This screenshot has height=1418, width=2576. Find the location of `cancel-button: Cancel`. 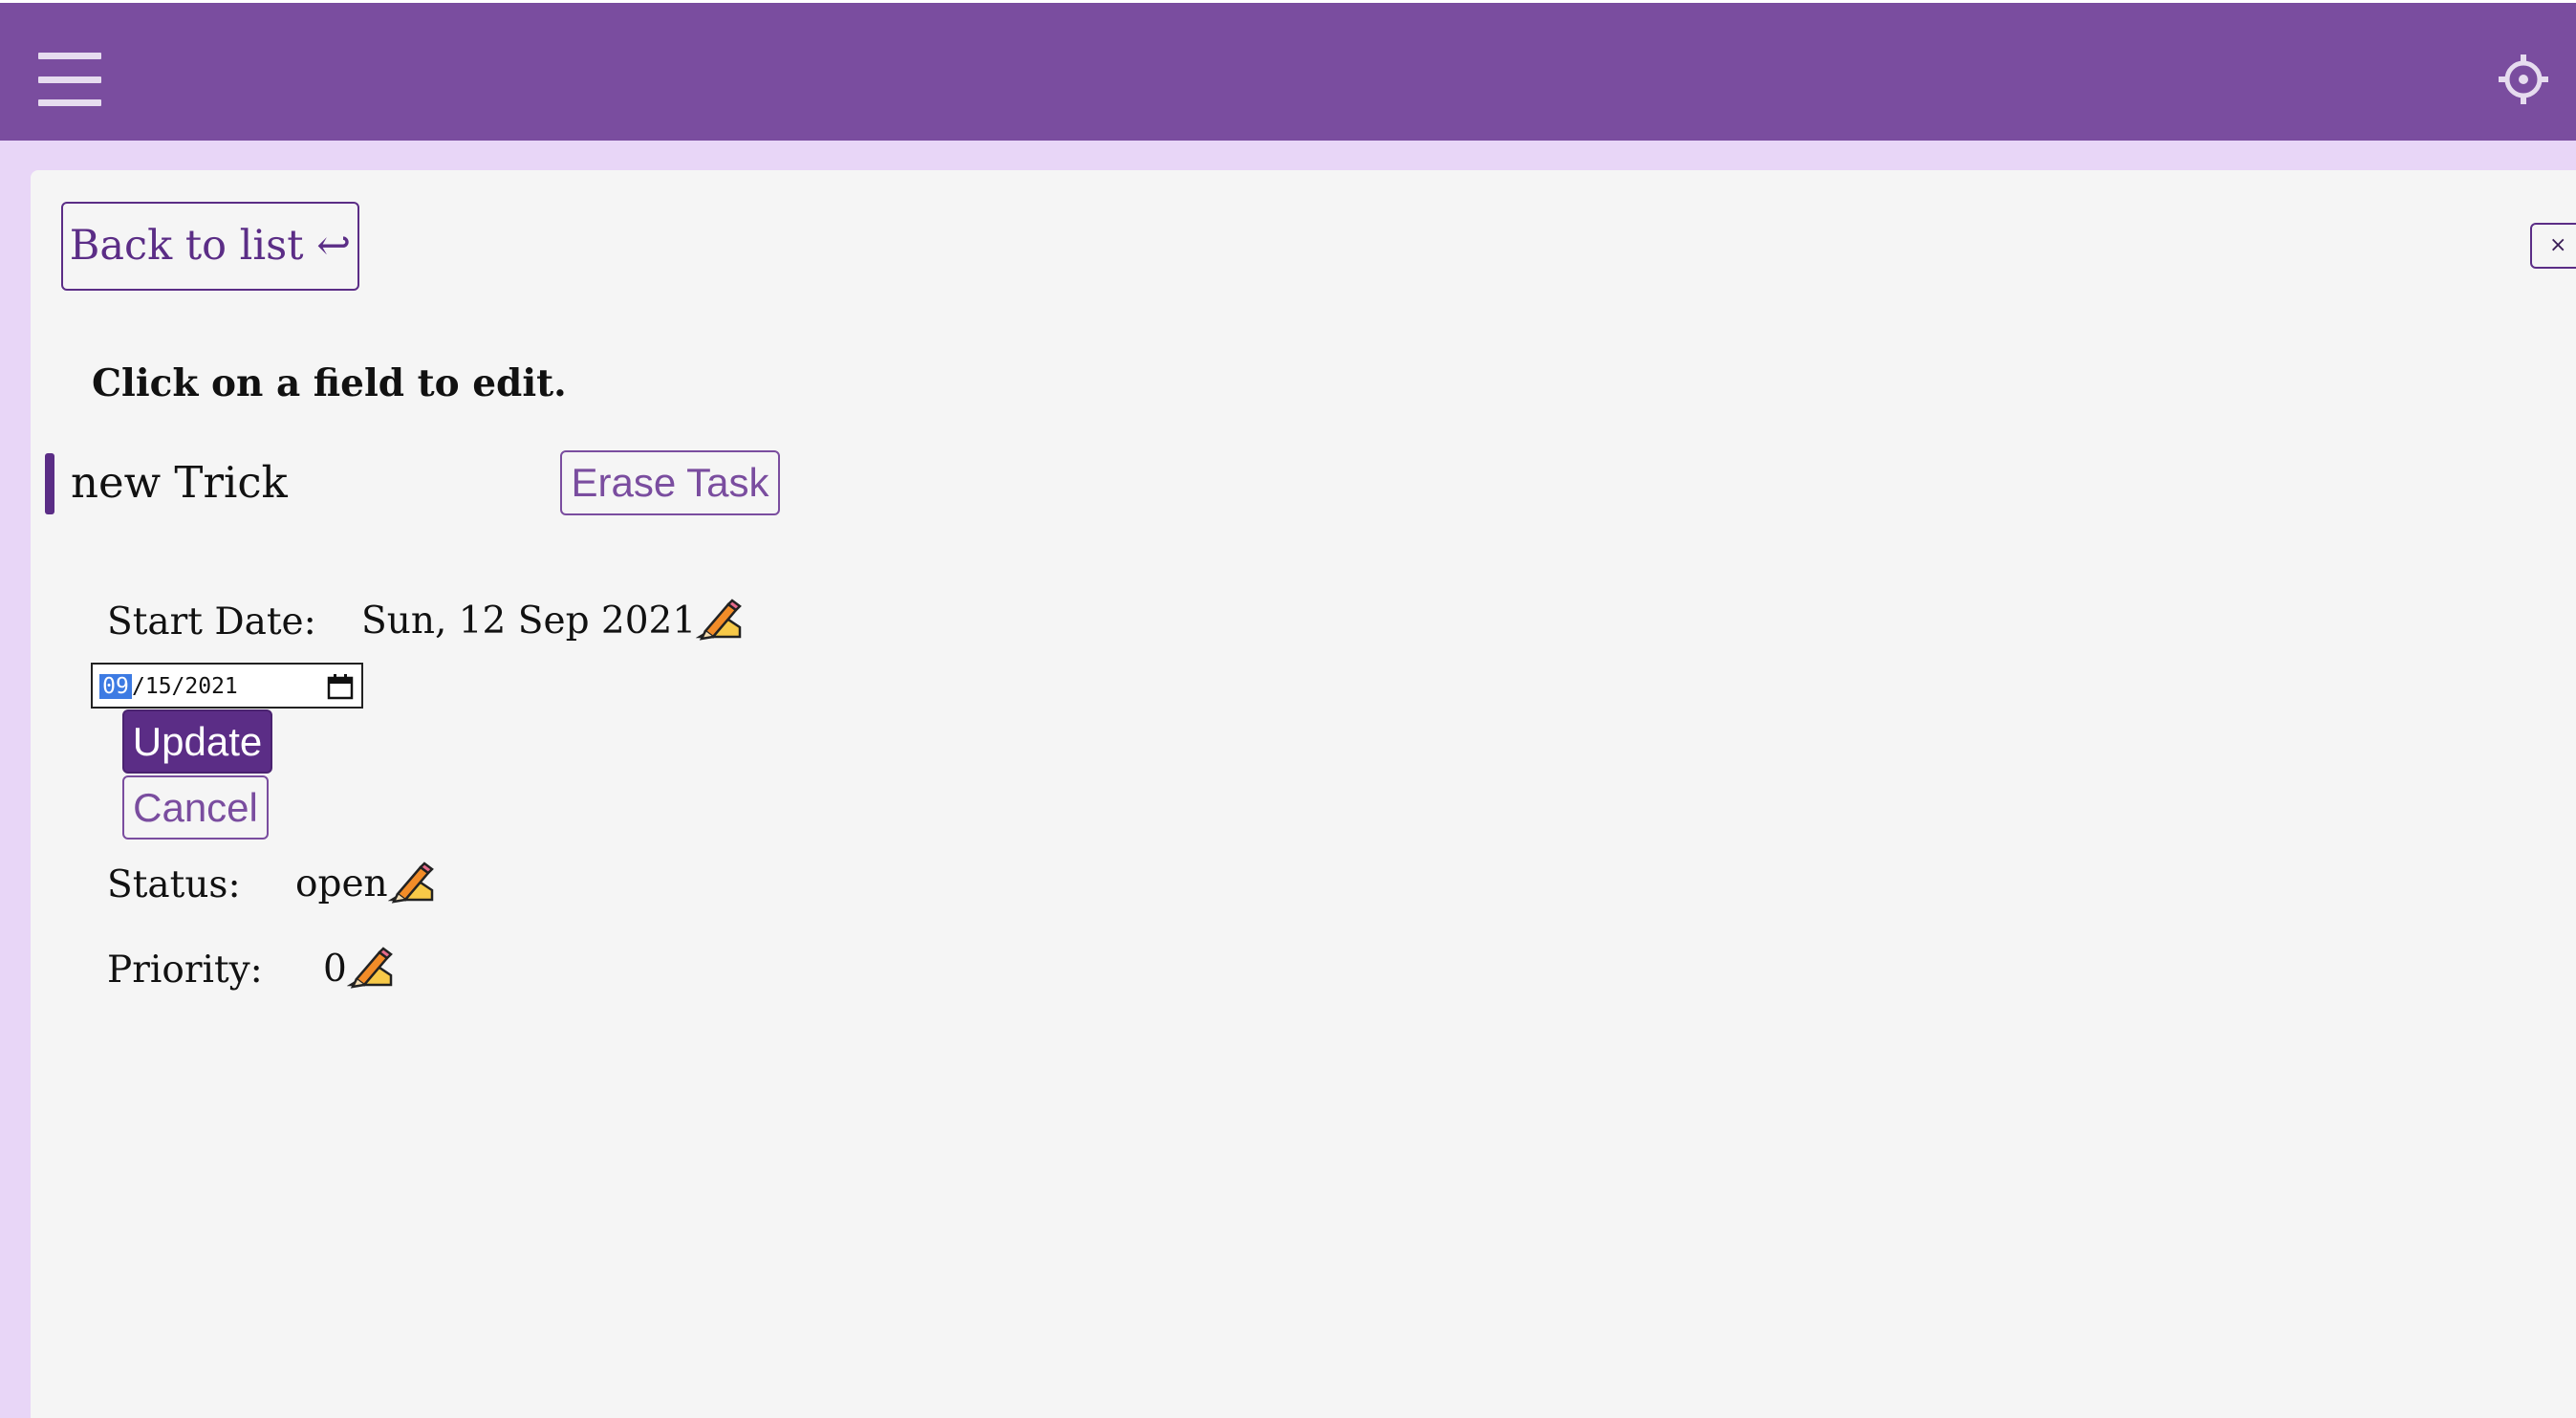

cancel-button: Cancel is located at coordinates (195, 807).